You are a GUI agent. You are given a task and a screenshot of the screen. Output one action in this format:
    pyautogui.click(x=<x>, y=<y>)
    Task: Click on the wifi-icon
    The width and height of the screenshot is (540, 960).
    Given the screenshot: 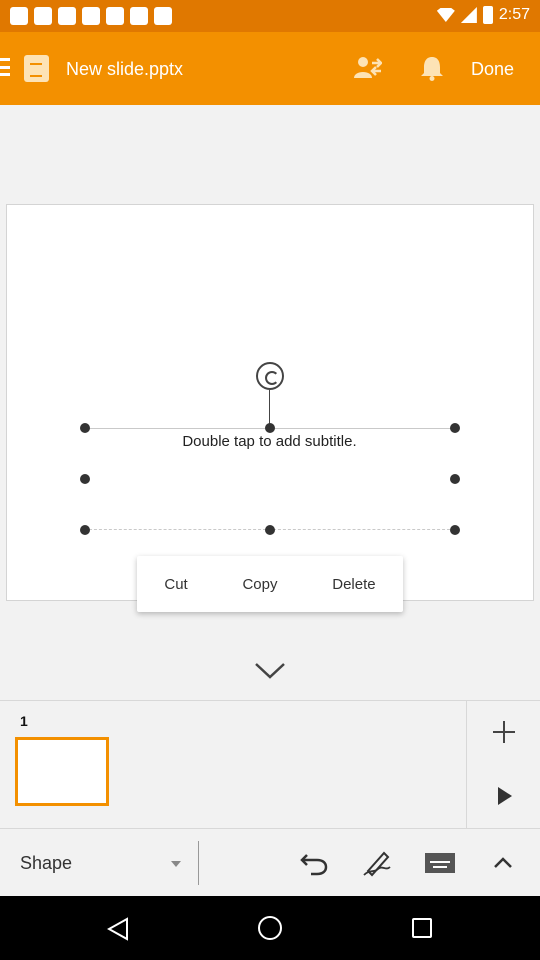 What is the action you would take?
    pyautogui.click(x=445, y=15)
    